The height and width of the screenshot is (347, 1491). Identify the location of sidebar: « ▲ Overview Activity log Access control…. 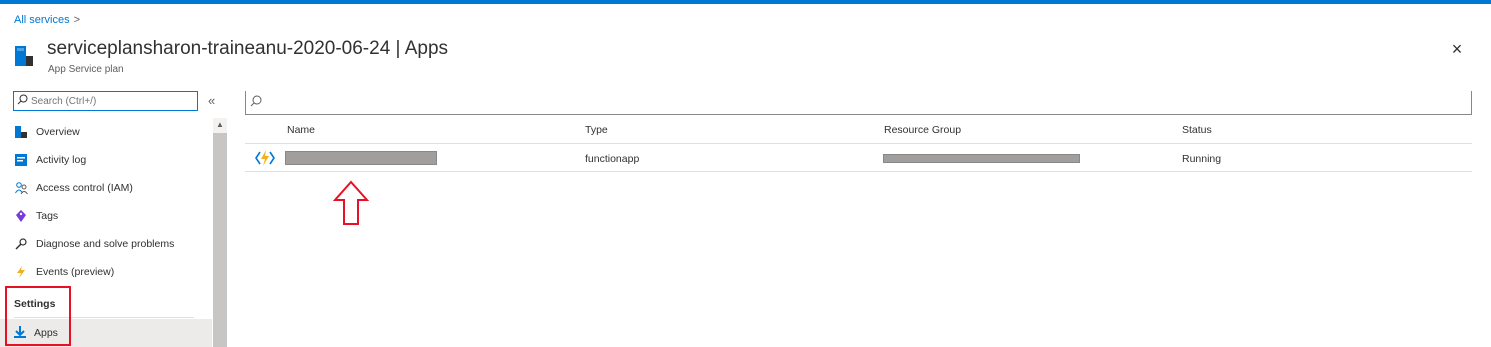
(114, 217).